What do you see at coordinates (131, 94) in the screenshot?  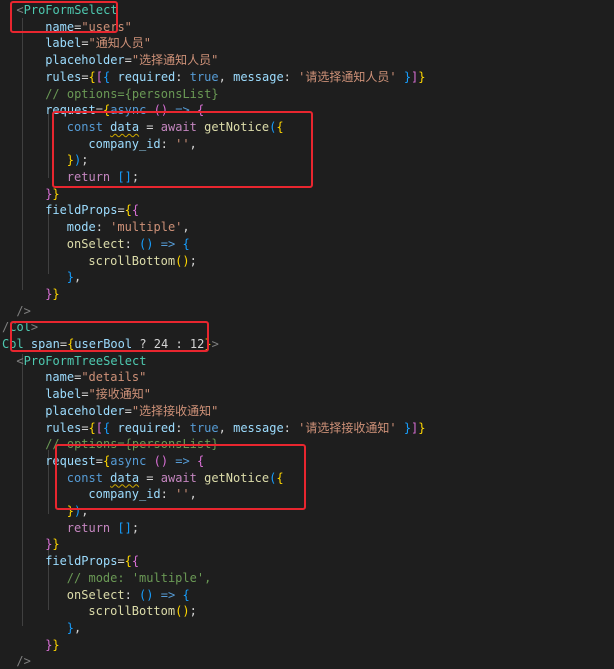 I see `code-line: // options={personsList}` at bounding box center [131, 94].